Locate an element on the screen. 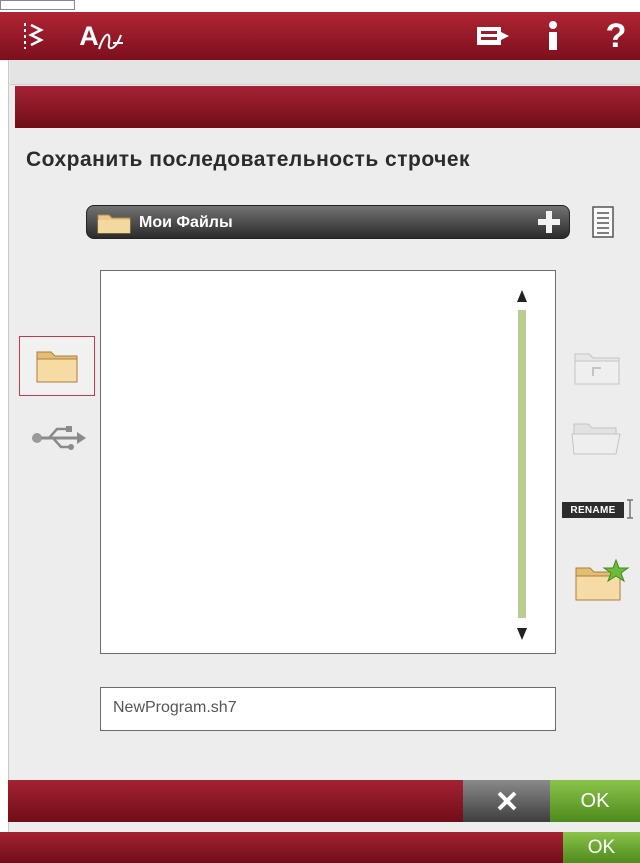 The width and height of the screenshot is (640, 863). ok-button: OK is located at coordinates (595, 801).